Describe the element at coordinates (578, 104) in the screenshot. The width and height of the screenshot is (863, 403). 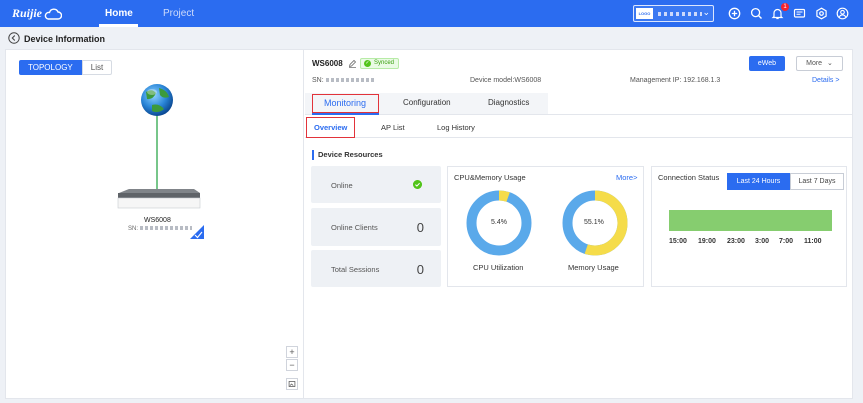
I see `primary-tabs: Monitoring Configuration Diagnostics` at that location.